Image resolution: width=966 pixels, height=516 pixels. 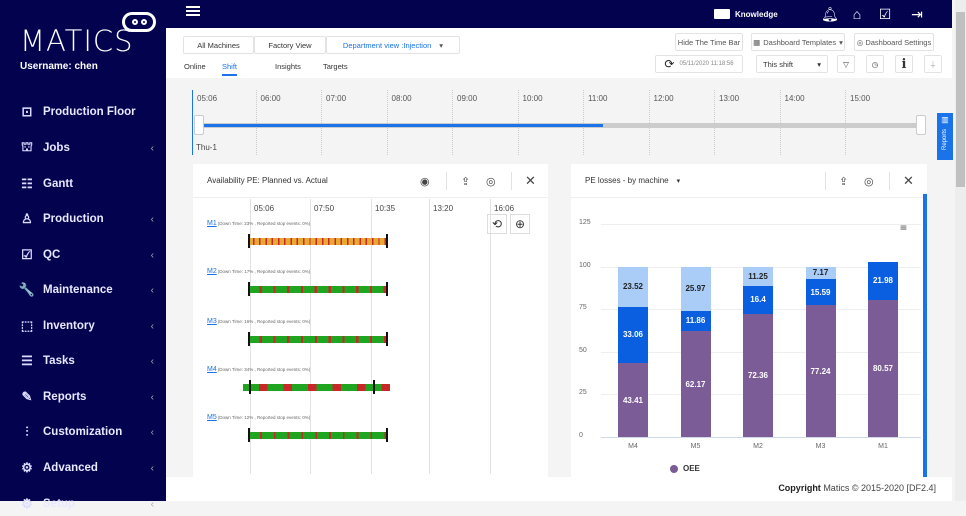 I want to click on bar-loss-b-m4: 23.52, so click(x=633, y=286).